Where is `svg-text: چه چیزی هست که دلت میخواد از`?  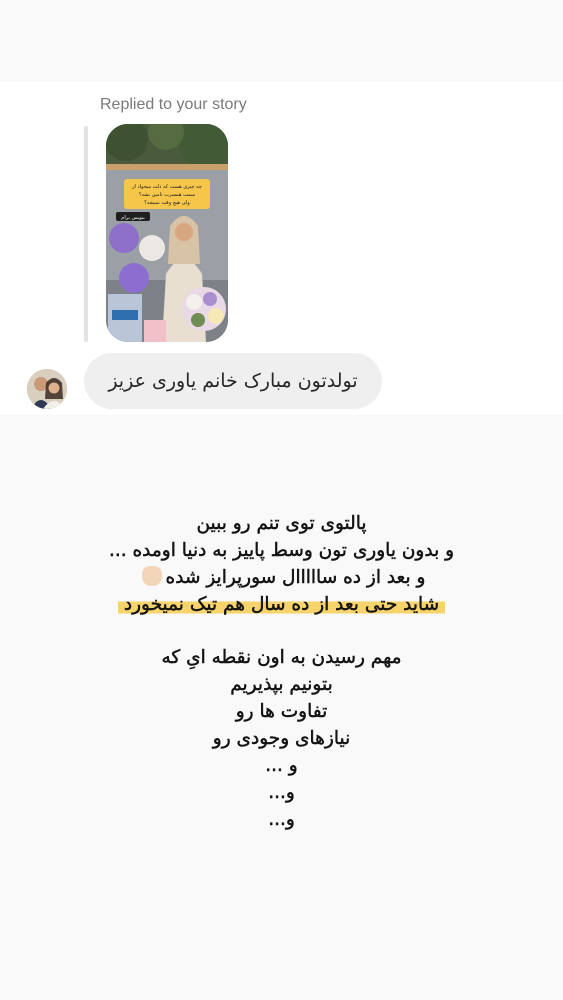
svg-text: چه چیزی هست که دلت میخواد از is located at coordinates (166, 187).